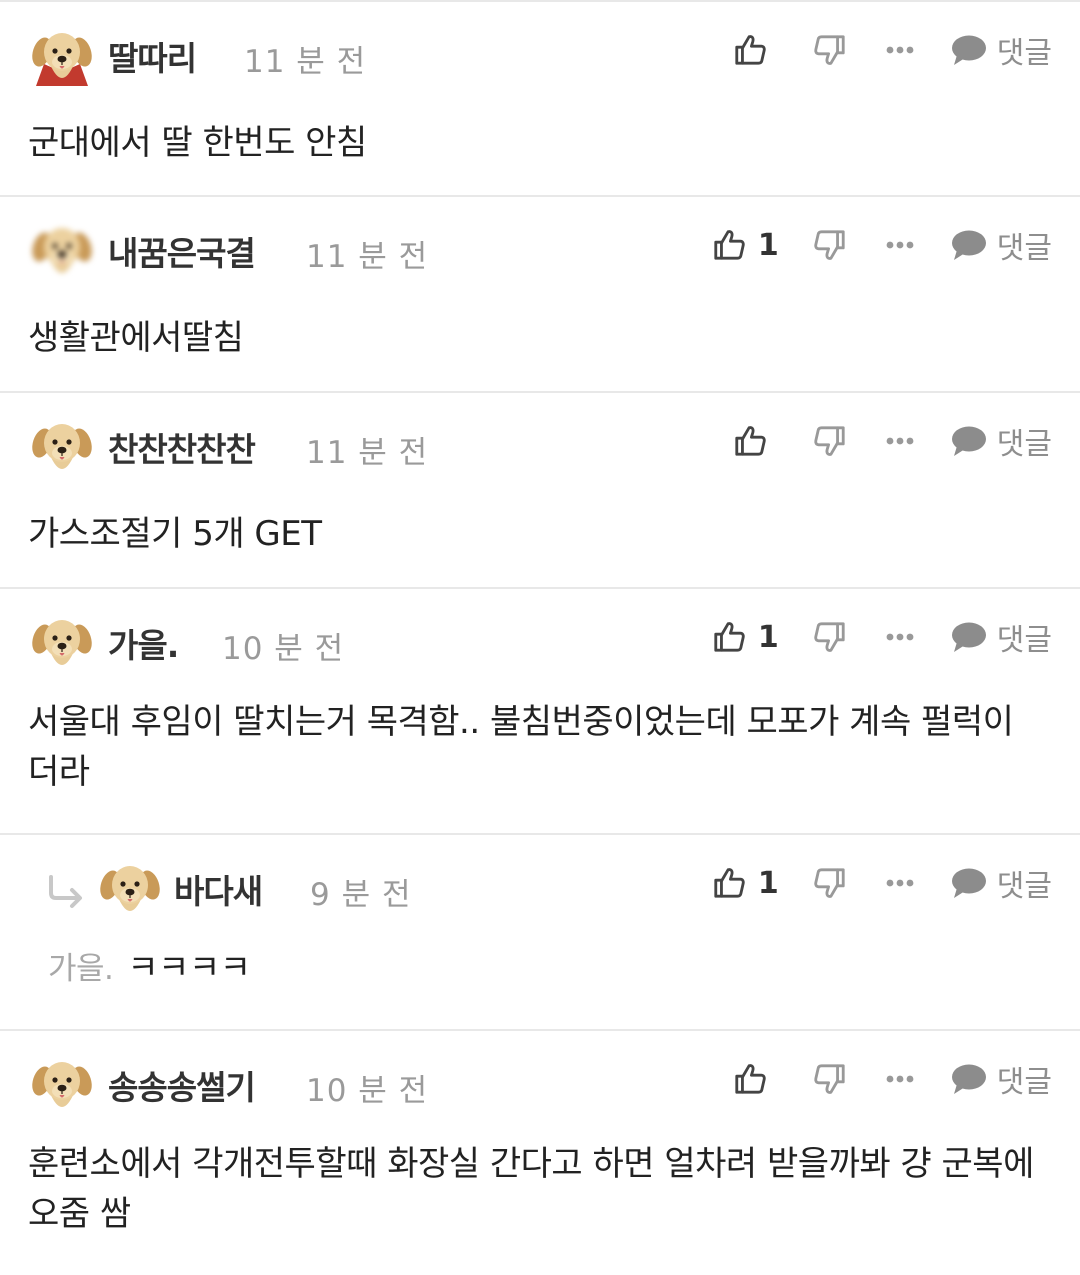 The width and height of the screenshot is (1080, 1275). What do you see at coordinates (197, 143) in the screenshot?
I see `comment-text: 군대에서 딸 한번도 안침` at bounding box center [197, 143].